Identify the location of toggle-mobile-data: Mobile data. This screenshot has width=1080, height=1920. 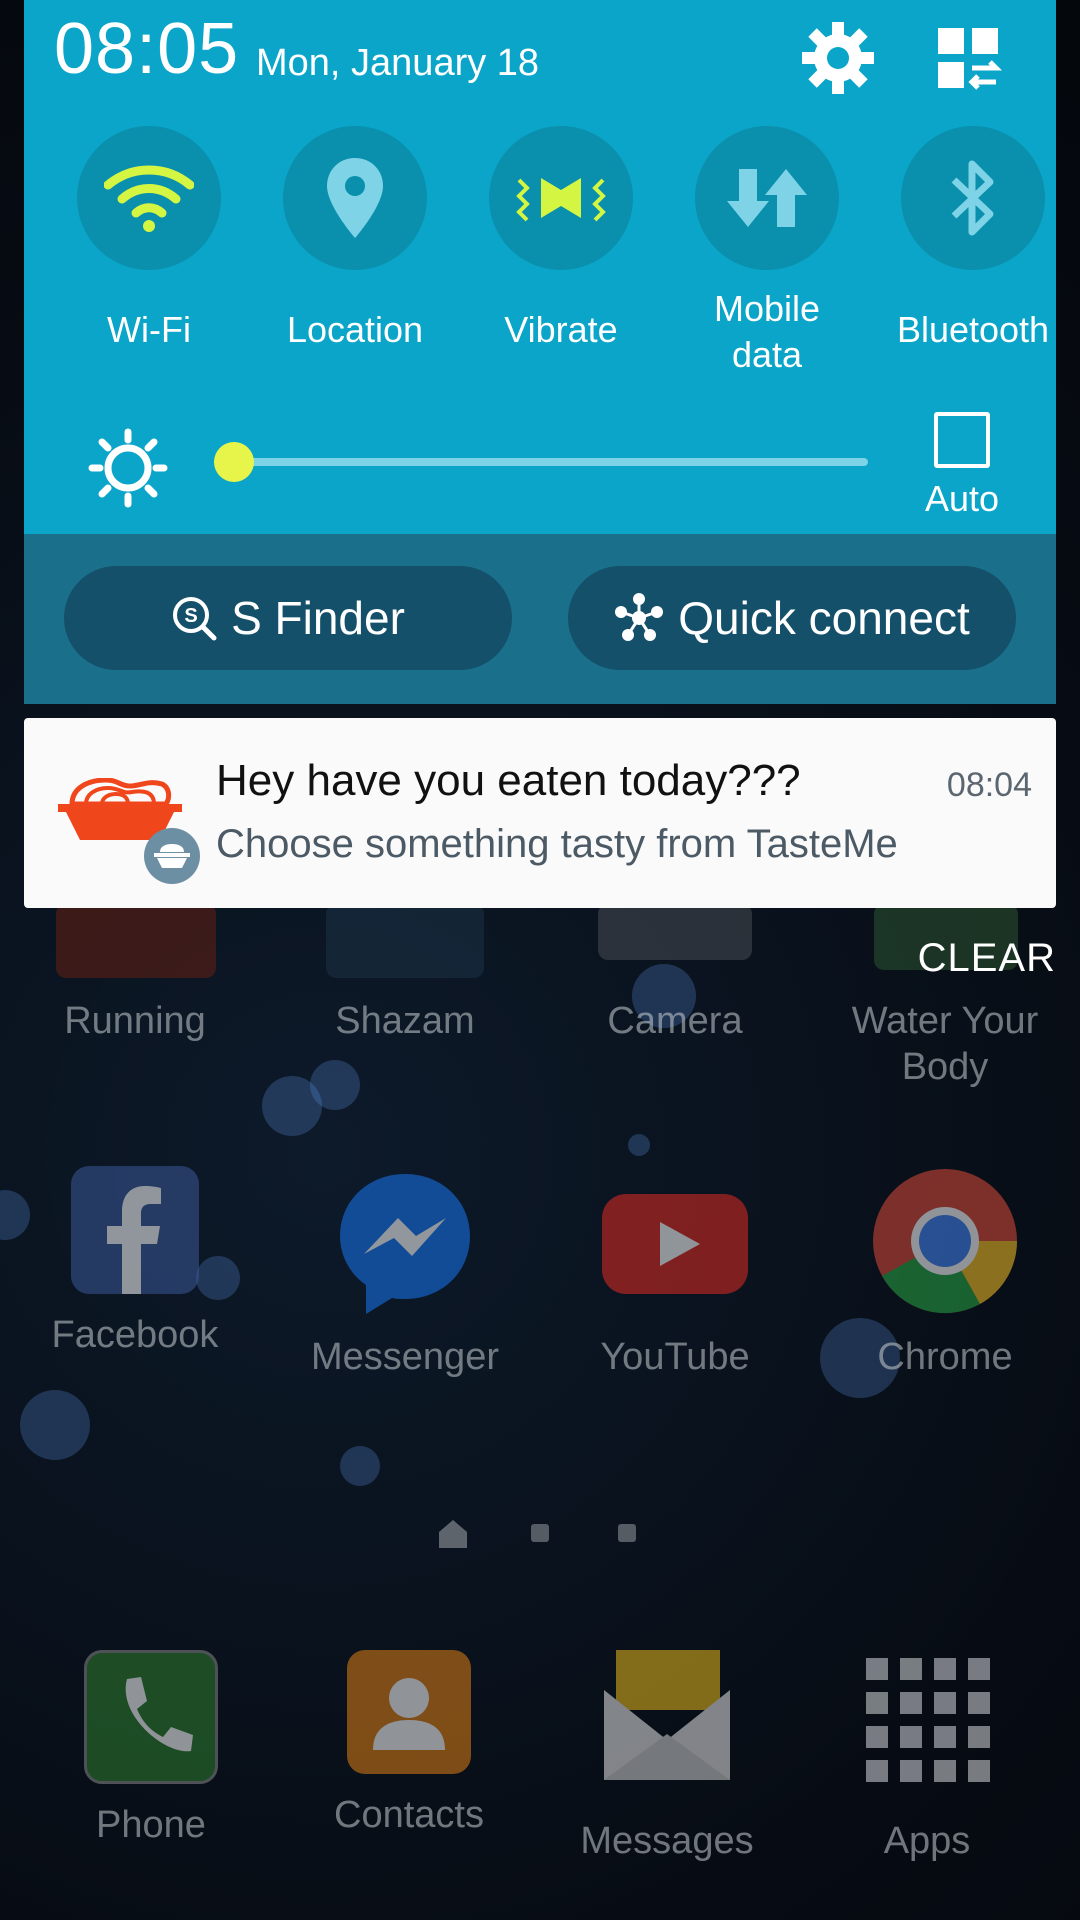
(767, 252).